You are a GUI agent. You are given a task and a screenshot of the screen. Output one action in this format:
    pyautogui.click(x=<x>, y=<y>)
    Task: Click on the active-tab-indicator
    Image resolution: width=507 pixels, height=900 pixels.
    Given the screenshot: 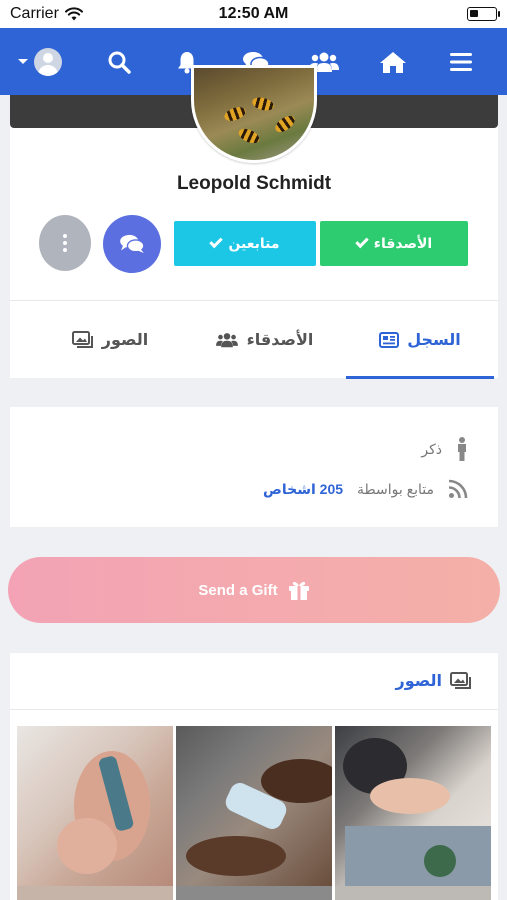 What is the action you would take?
    pyautogui.click(x=420, y=377)
    